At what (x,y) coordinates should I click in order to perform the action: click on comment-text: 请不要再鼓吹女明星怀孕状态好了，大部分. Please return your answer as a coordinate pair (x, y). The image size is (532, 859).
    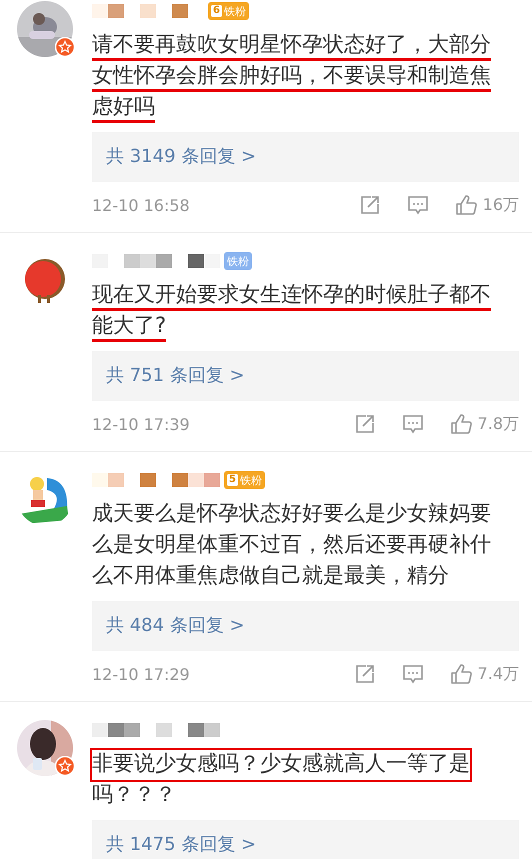
    Looking at the image, I should click on (291, 46).